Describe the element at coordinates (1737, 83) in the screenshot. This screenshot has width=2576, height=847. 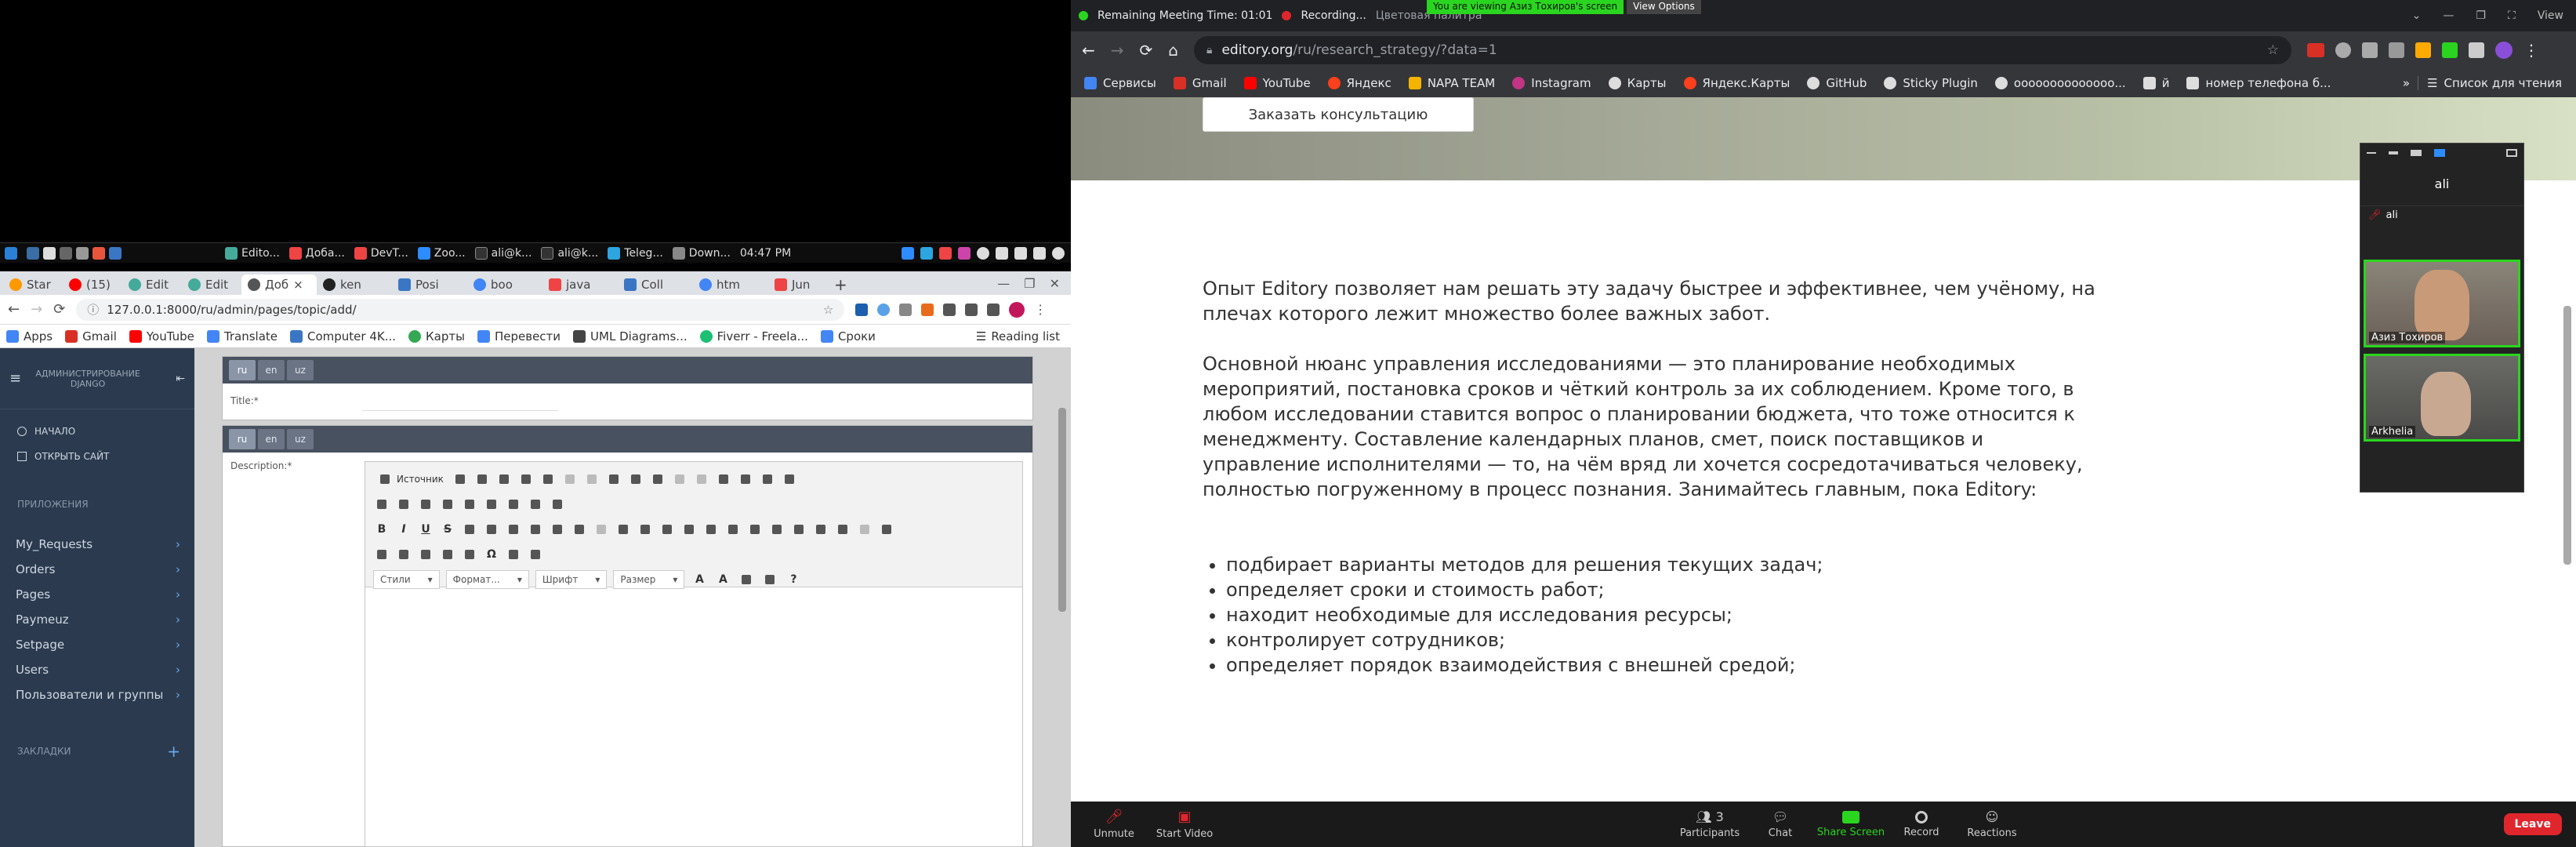
I see `bookmark-yandex-maps: Яндекс.Карты` at that location.